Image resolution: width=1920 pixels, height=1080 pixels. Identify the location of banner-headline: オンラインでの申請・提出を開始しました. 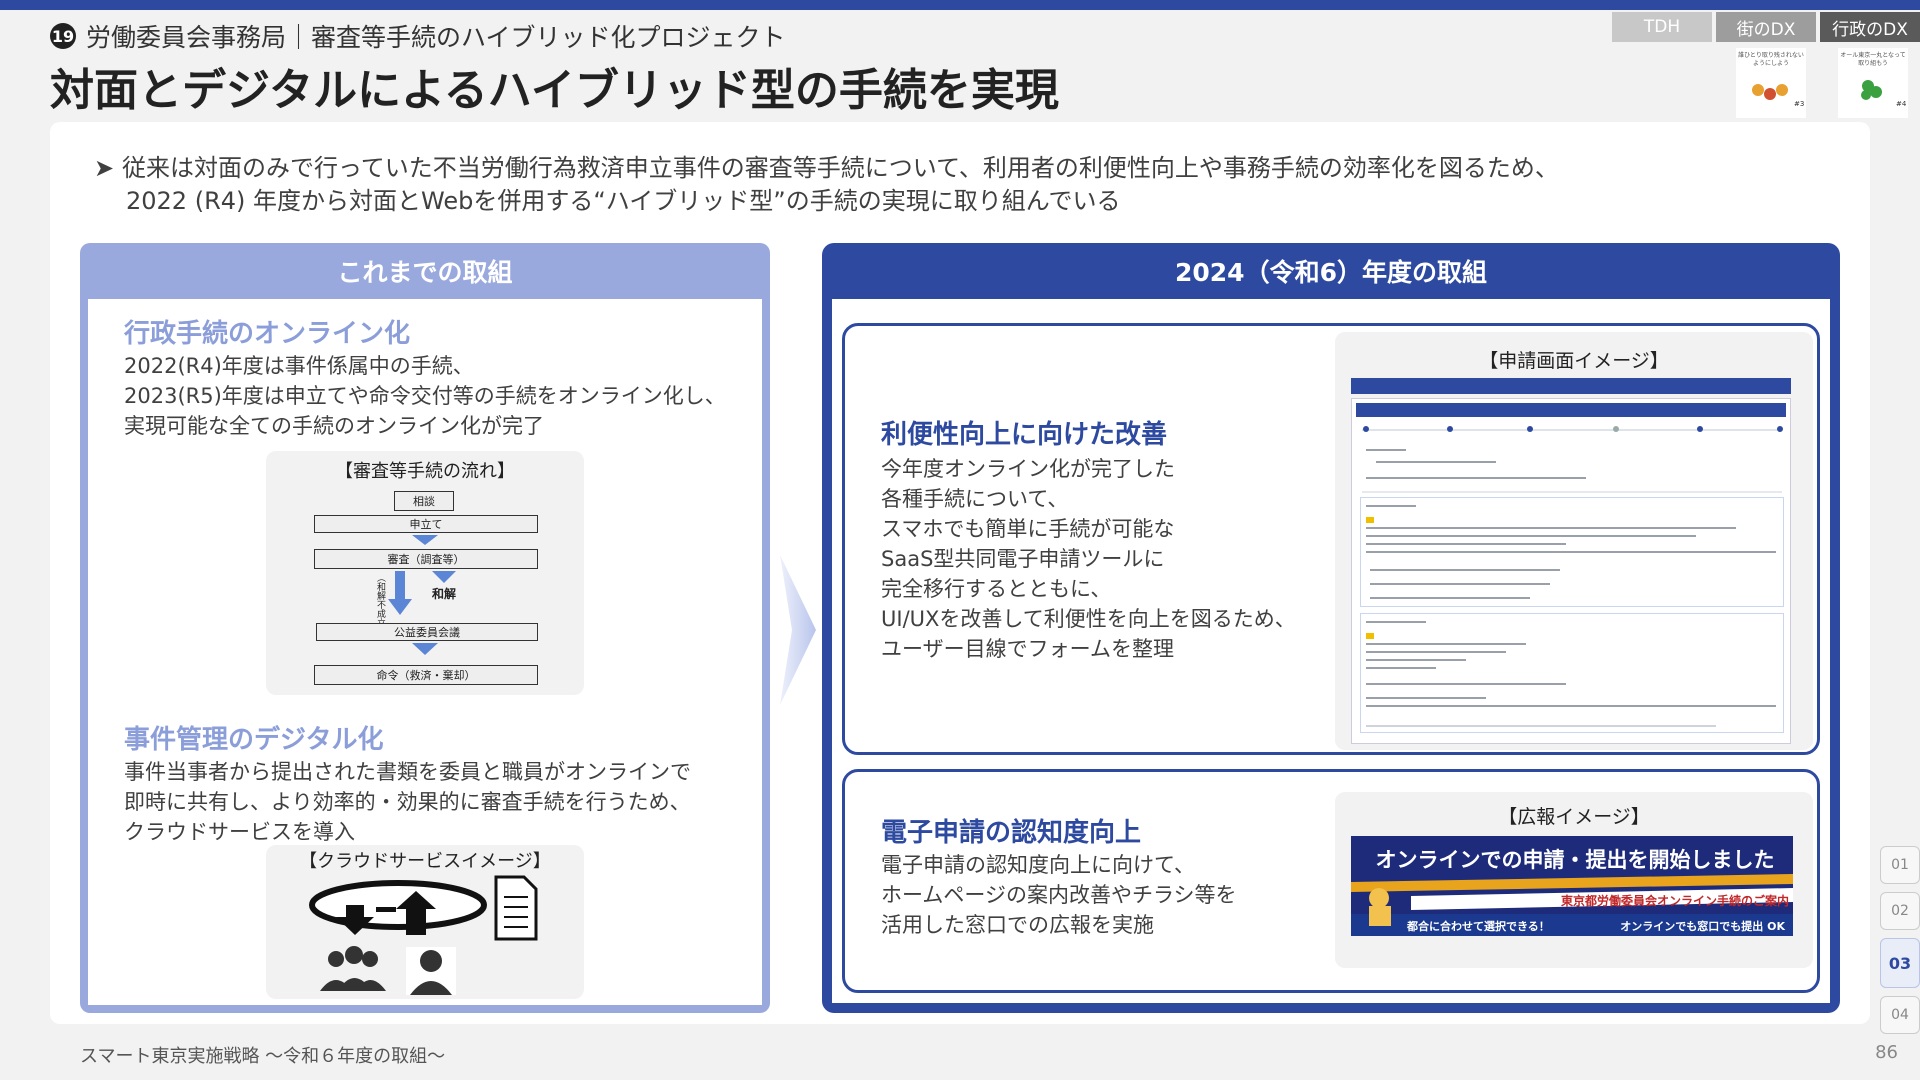
(1575, 860).